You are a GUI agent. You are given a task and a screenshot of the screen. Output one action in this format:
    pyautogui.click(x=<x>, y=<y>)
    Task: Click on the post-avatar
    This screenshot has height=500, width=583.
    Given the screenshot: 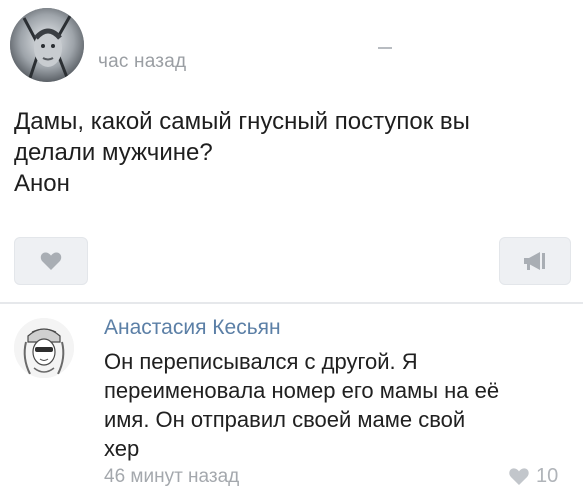 What is the action you would take?
    pyautogui.click(x=47, y=45)
    